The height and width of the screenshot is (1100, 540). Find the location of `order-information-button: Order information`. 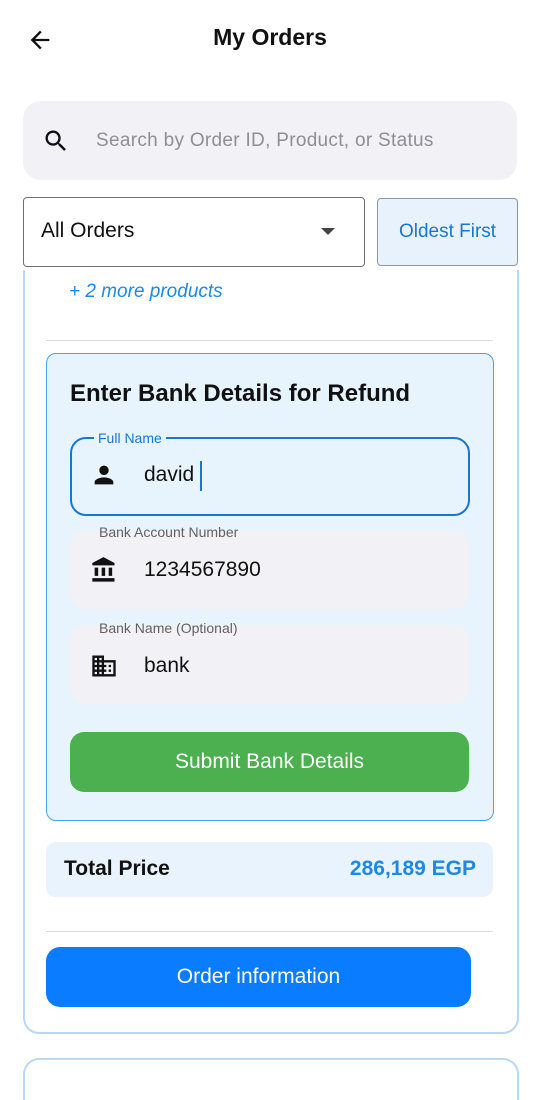

order-information-button: Order information is located at coordinates (258, 977).